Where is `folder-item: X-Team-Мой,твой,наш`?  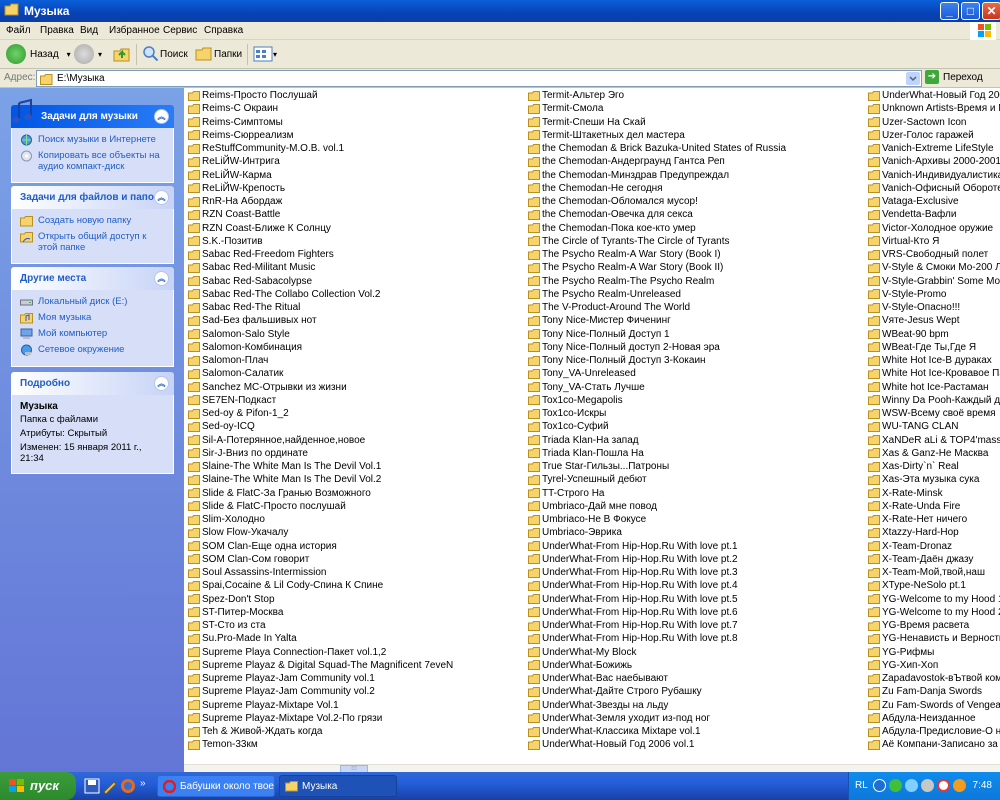 folder-item: X-Team-Мой,твой,наш is located at coordinates (926, 572).